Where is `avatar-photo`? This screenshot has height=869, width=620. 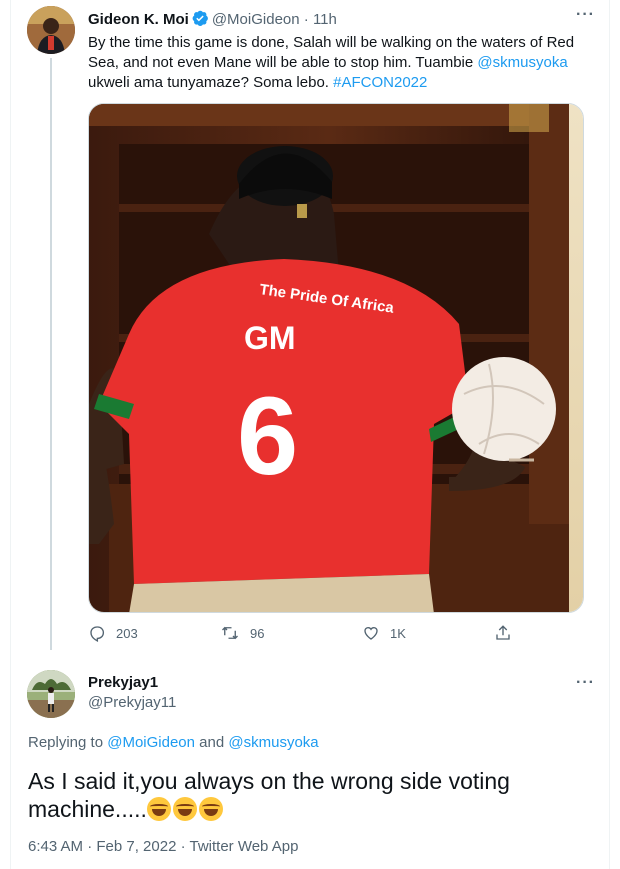 avatar-photo is located at coordinates (51, 30).